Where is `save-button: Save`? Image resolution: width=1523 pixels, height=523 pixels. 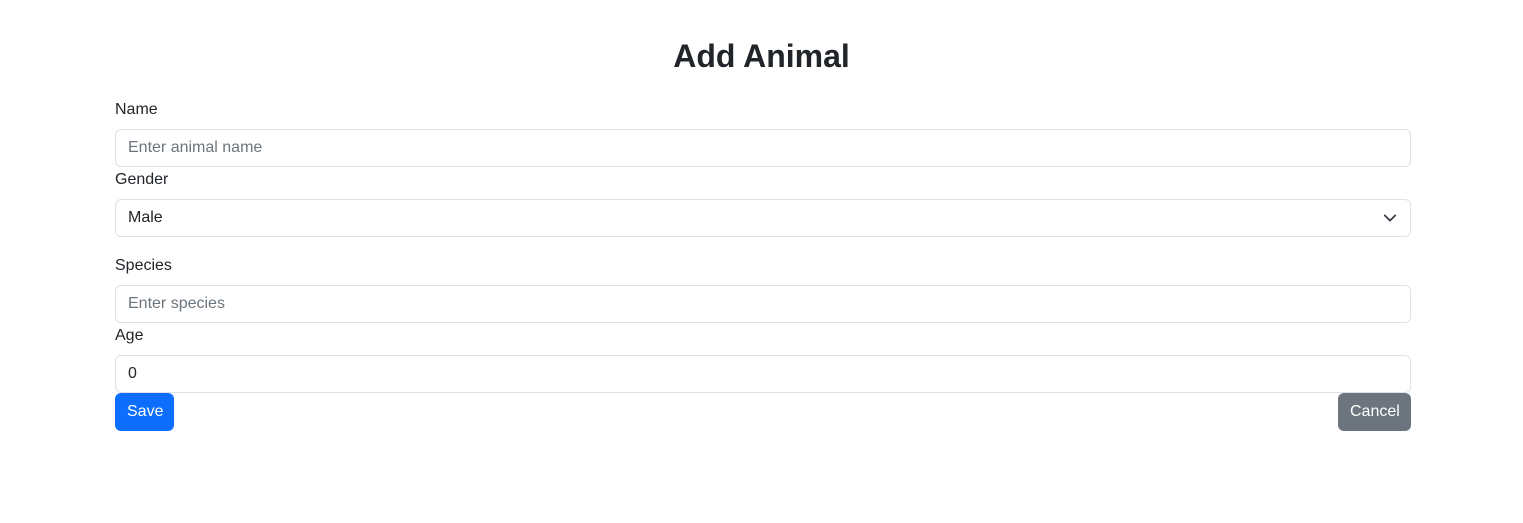 save-button: Save is located at coordinates (144, 412).